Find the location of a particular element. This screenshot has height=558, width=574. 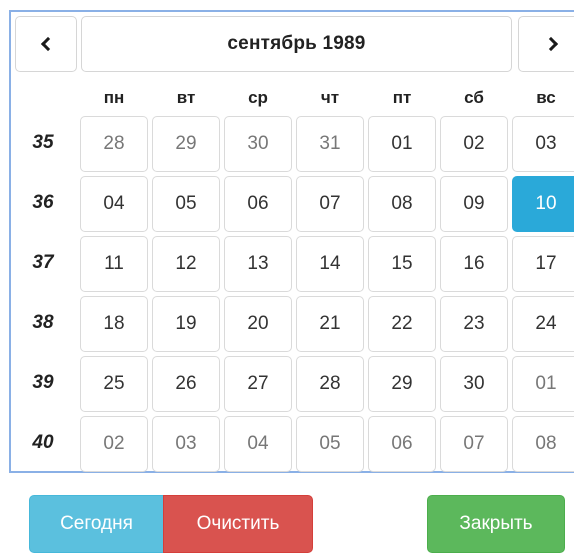

day-cell: 09 is located at coordinates (474, 204).